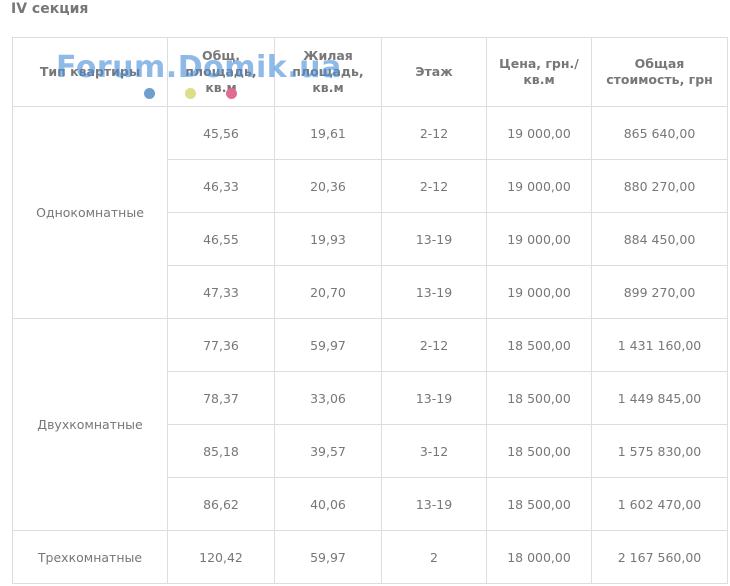 The width and height of the screenshot is (730, 586). I want to click on header-price: Цена, грн./ кв.м, so click(539, 72).